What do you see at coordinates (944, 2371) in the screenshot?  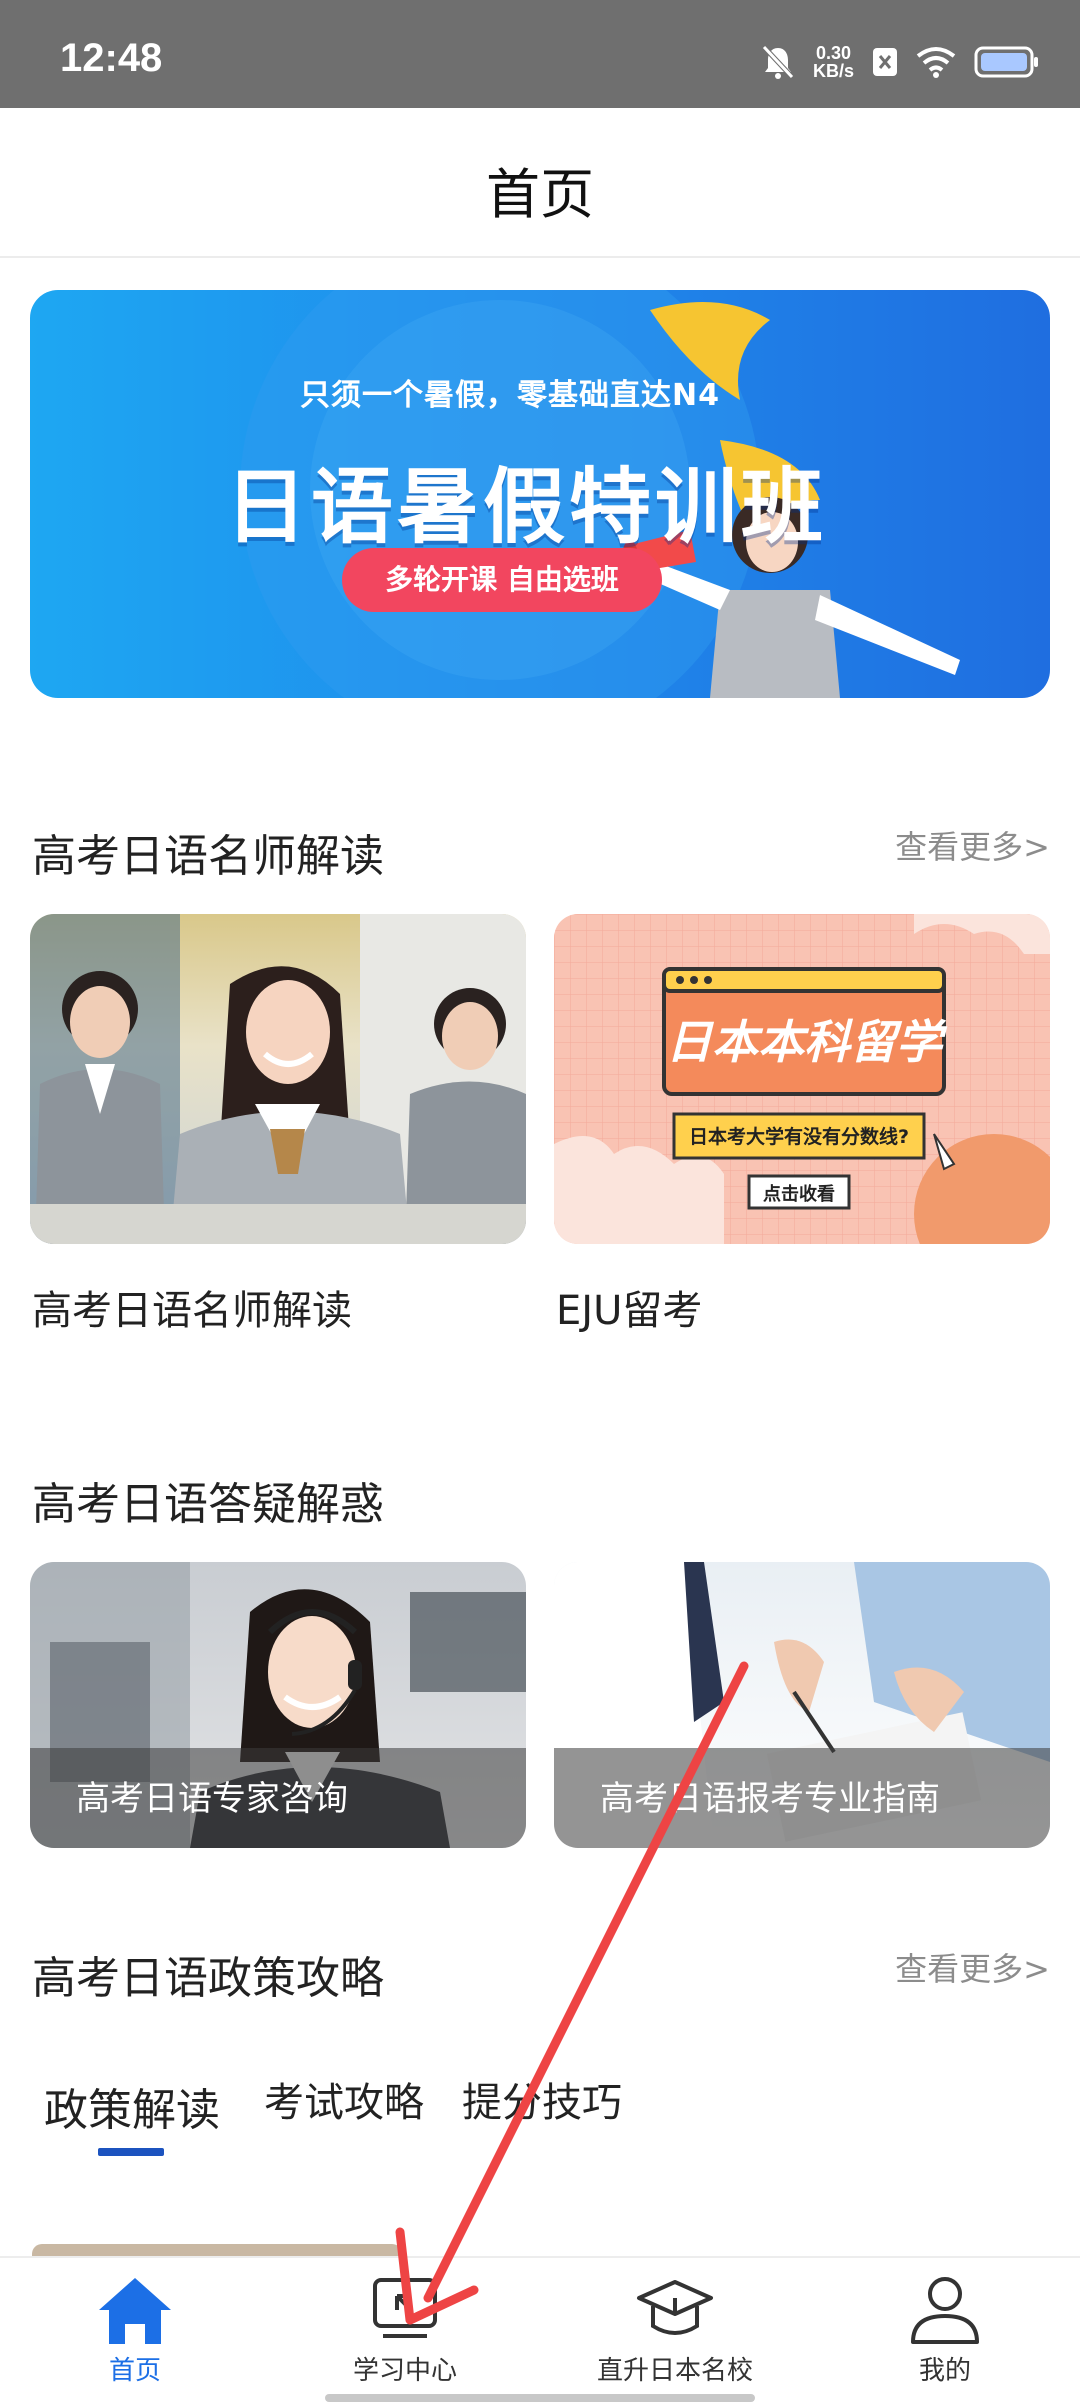 I see `nav-profile-label: 我的` at bounding box center [944, 2371].